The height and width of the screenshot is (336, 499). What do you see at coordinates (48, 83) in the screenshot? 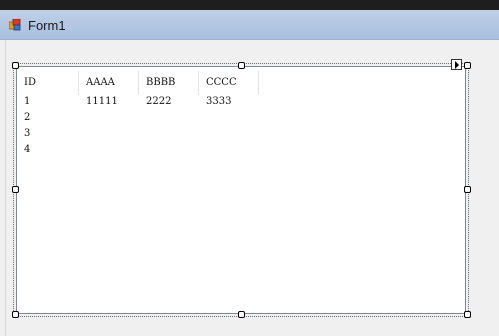
I see `column-header-id: ID` at bounding box center [48, 83].